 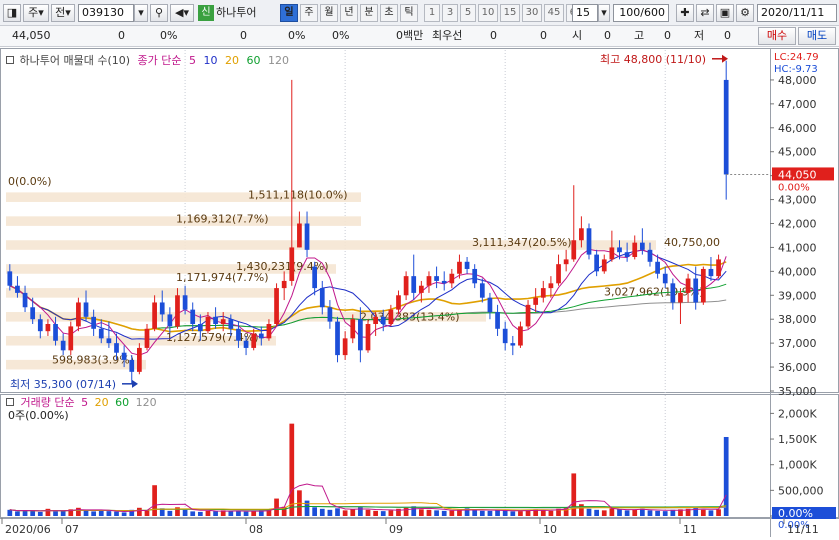 What do you see at coordinates (604, 13) in the screenshot?
I see `interval-dropdown-icon: ▾` at bounding box center [604, 13].